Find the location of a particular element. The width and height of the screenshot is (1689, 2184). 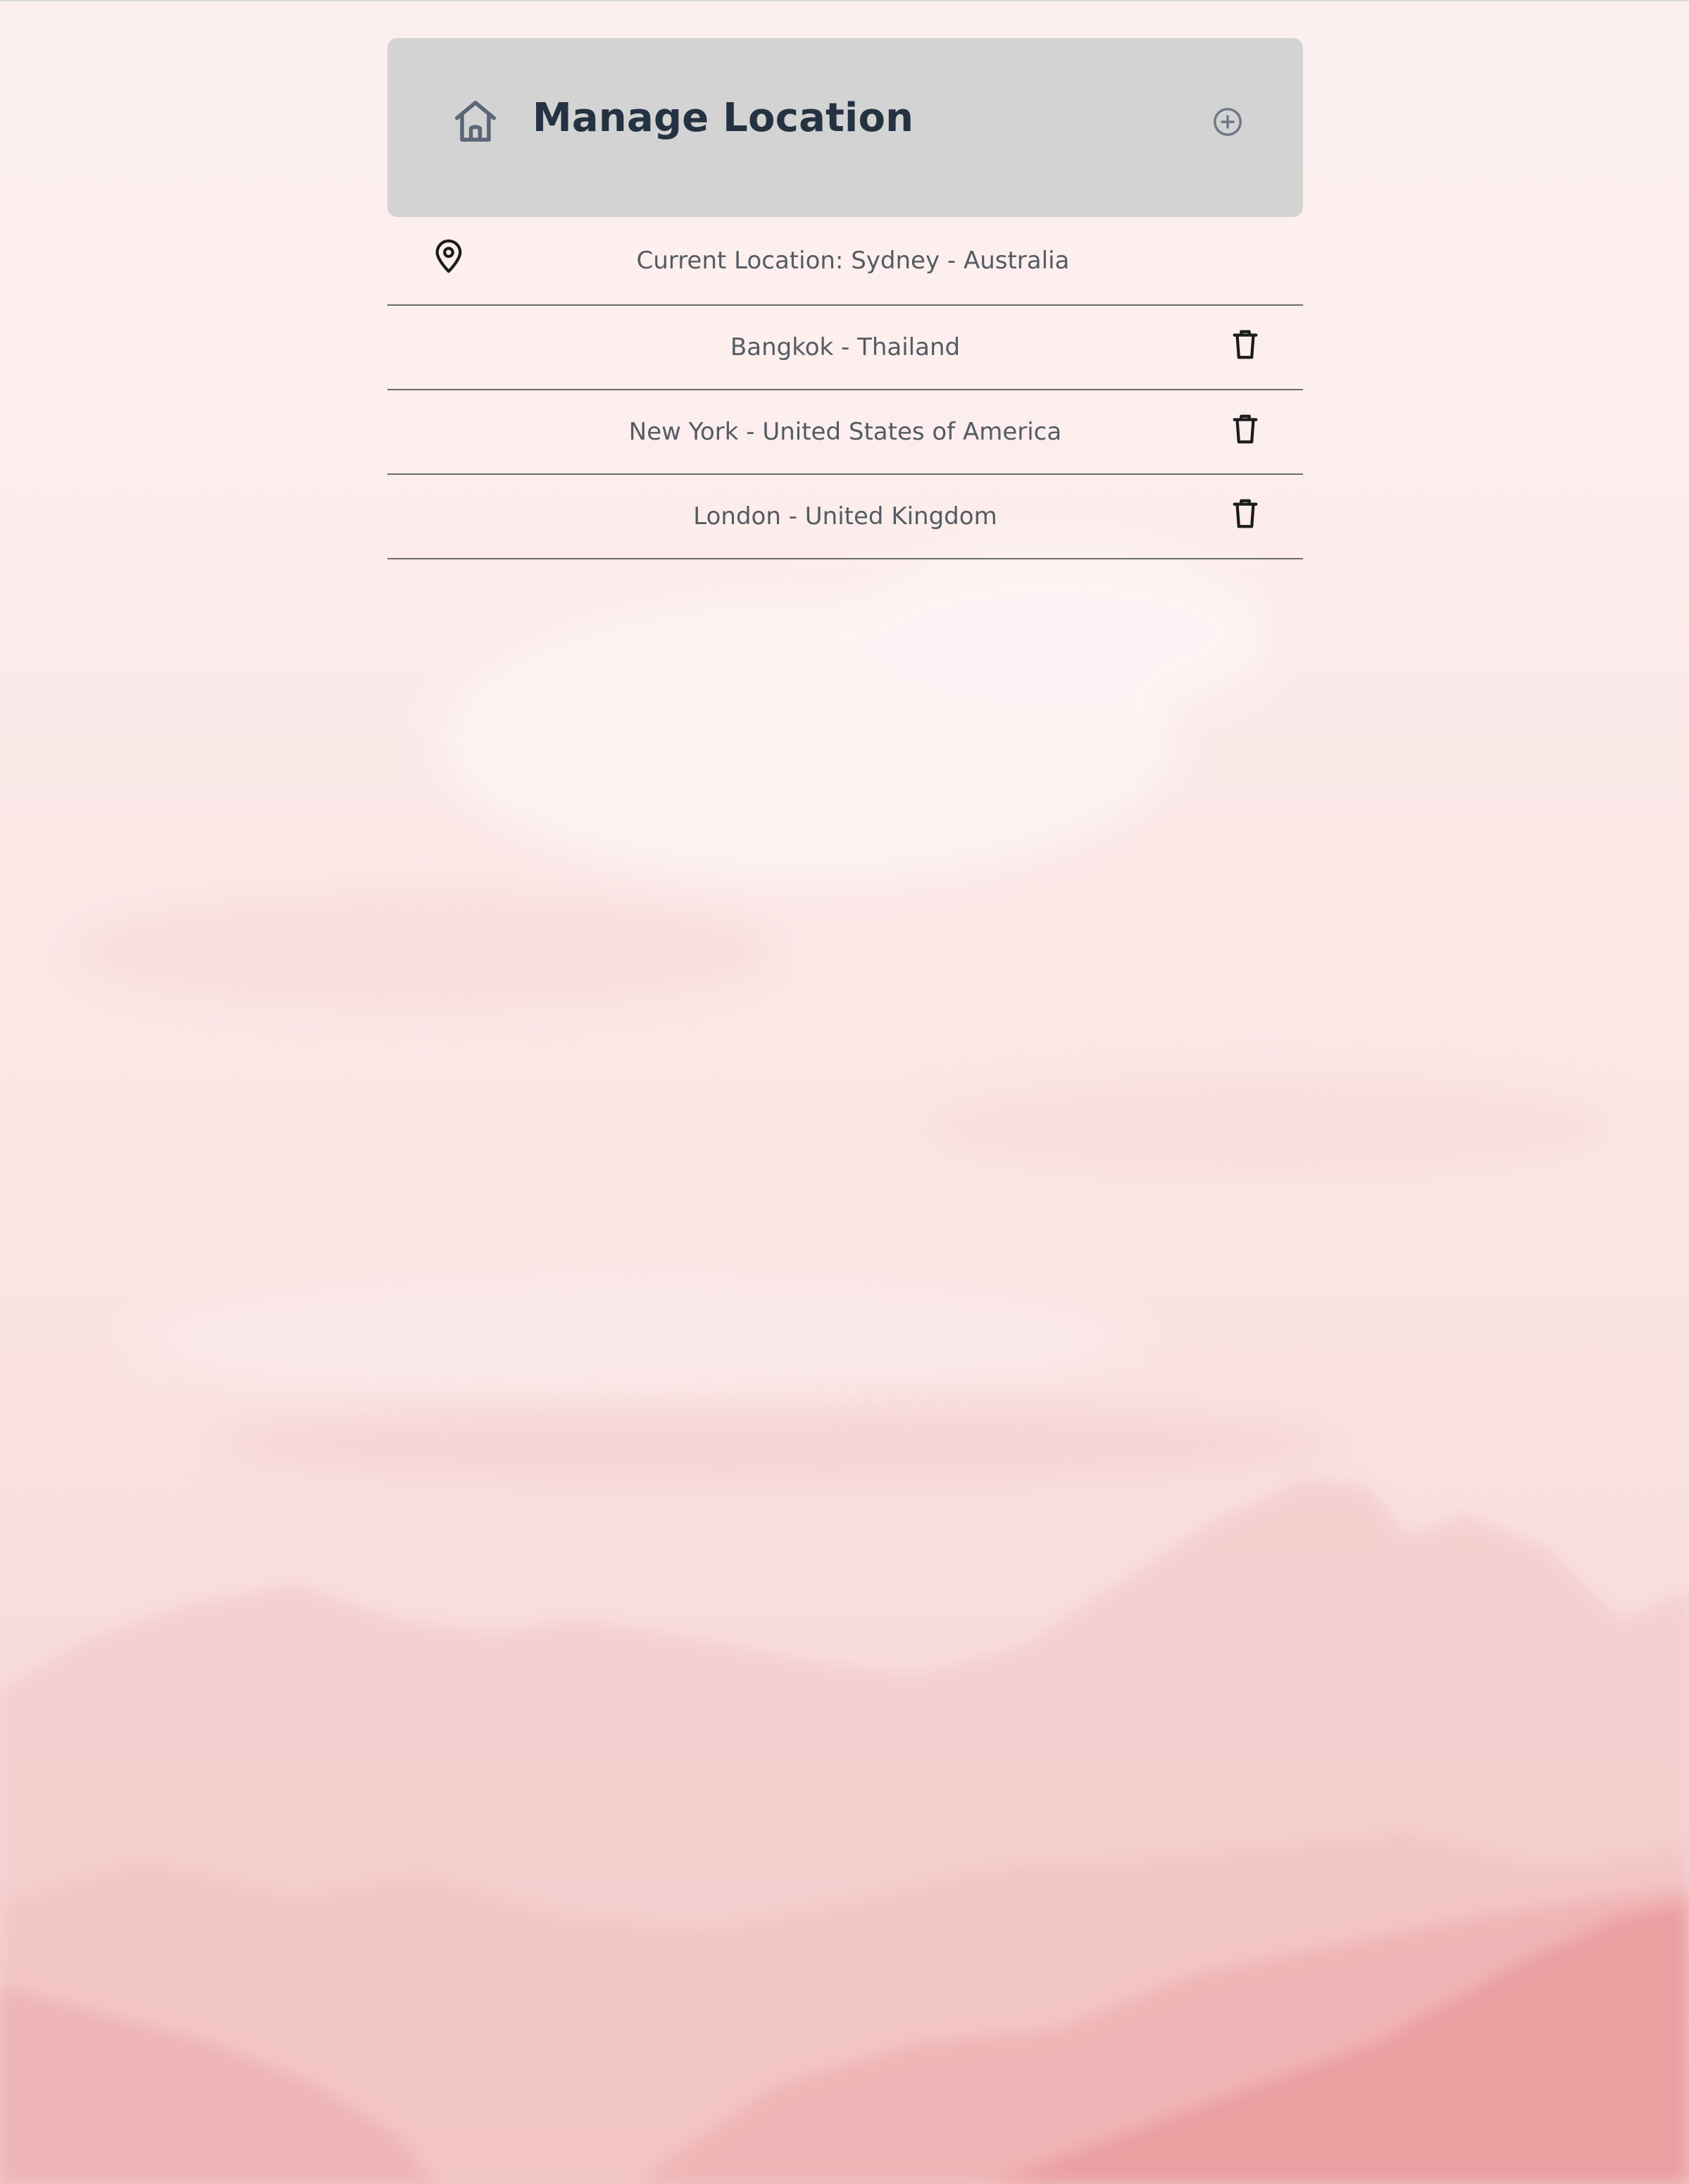

location-row-london: London - United Kingdom is located at coordinates (845, 517).